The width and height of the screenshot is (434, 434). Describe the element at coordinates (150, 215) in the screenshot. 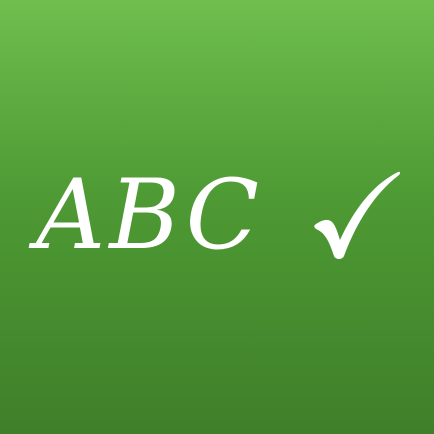

I see `logo-wordmark: ABC` at that location.